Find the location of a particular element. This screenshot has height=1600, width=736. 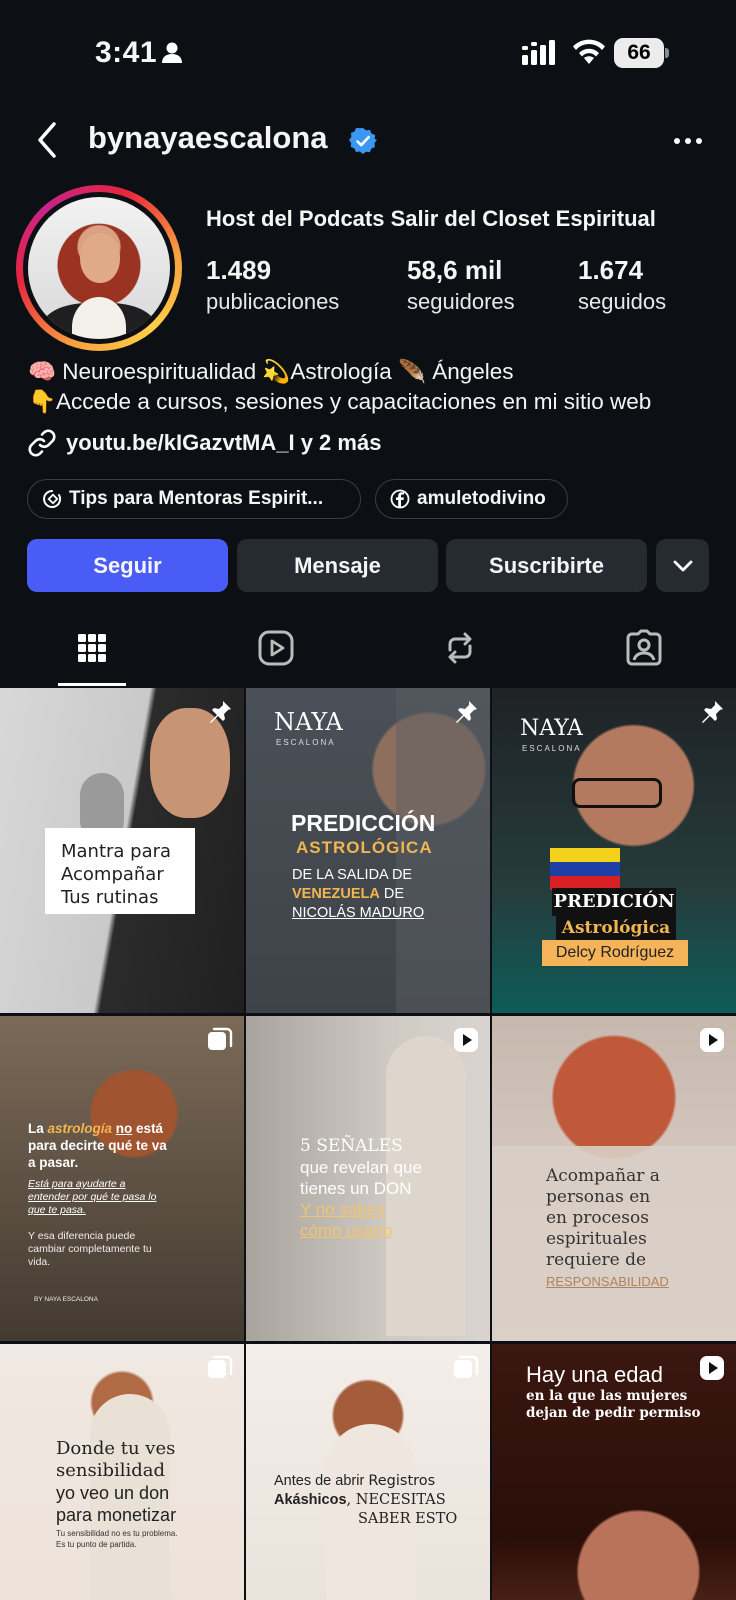

reels-icon is located at coordinates (276, 648).